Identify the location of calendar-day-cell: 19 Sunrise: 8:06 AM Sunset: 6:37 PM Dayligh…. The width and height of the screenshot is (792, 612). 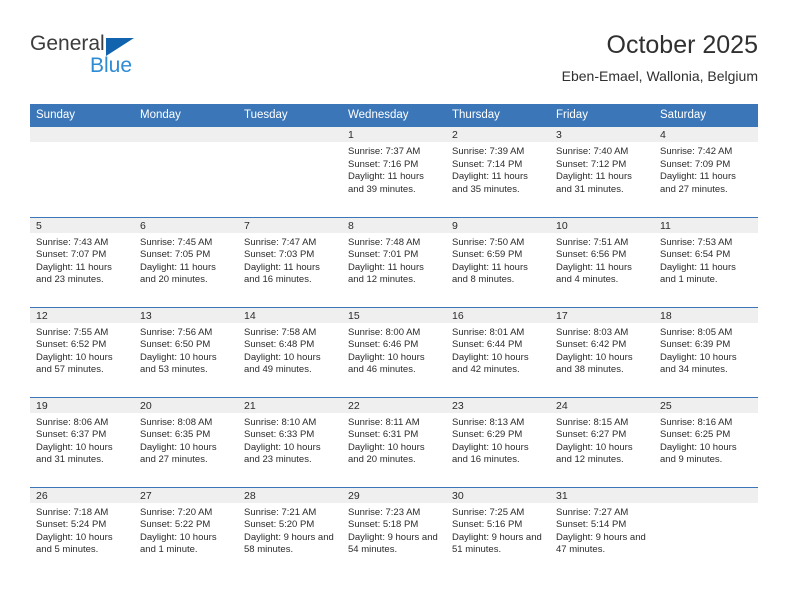
(82, 441).